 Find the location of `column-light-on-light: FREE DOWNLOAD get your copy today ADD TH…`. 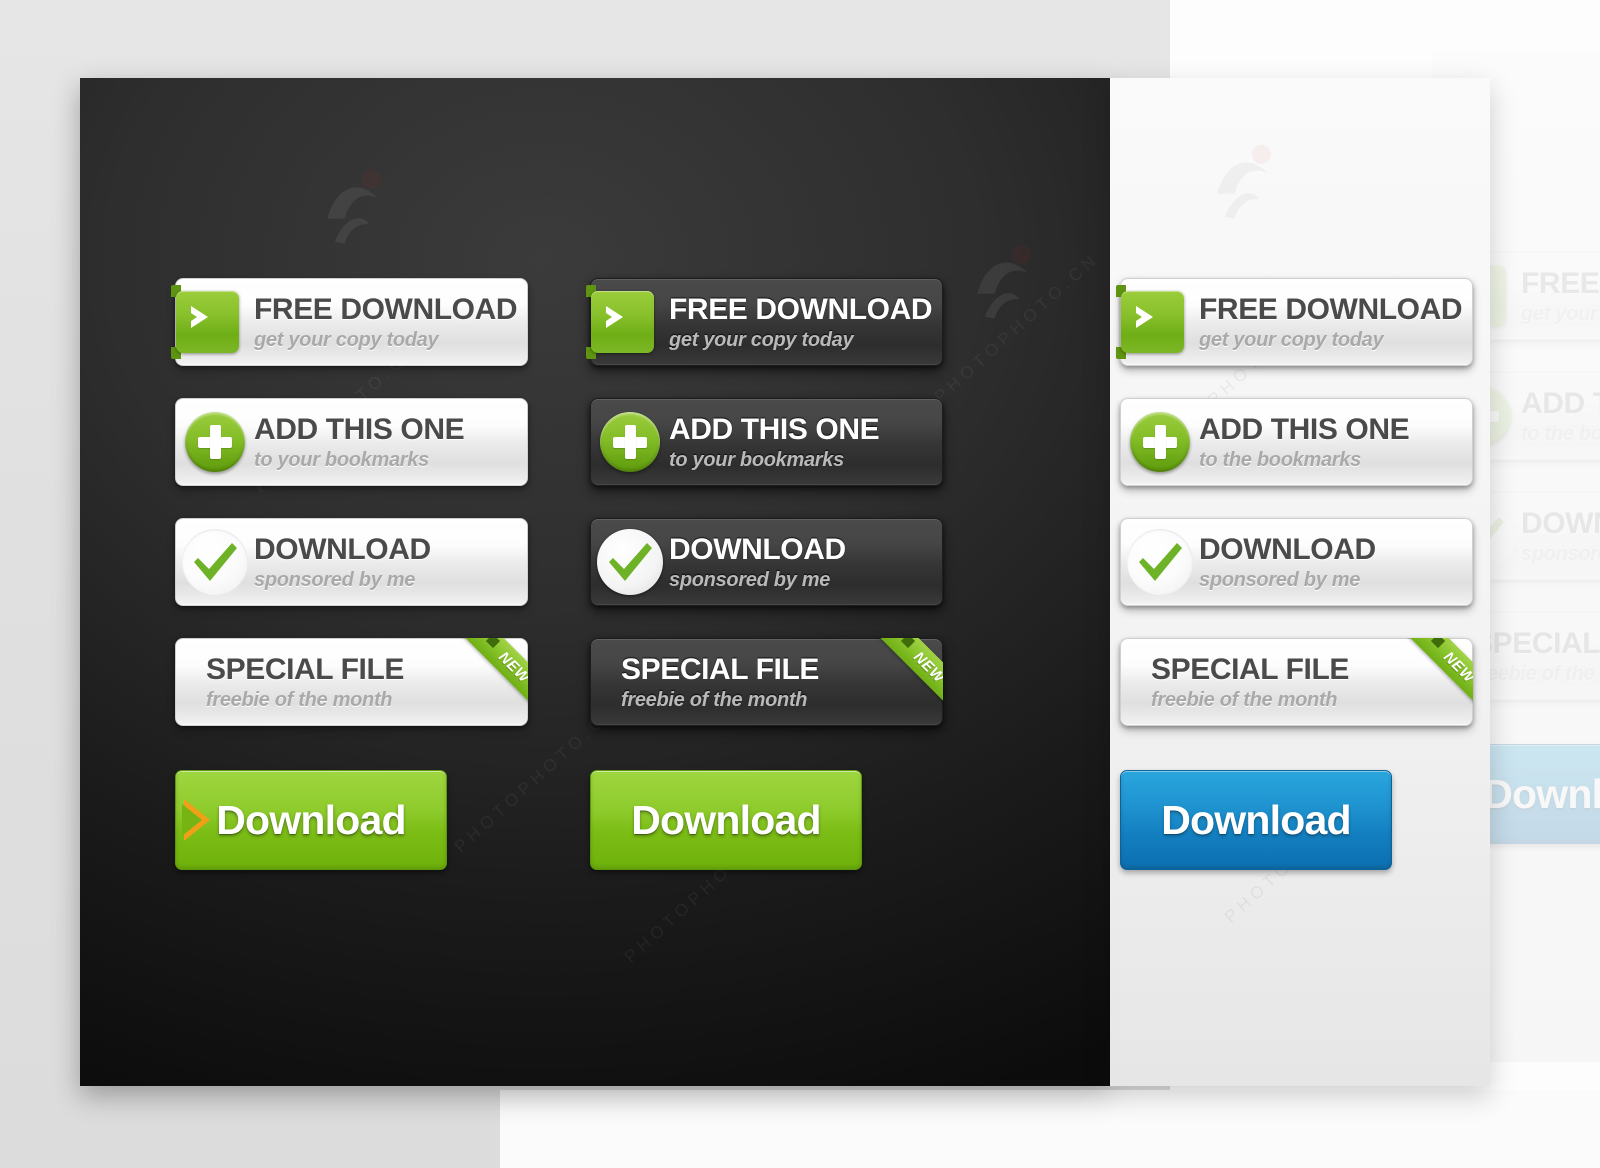

column-light-on-light: FREE DOWNLOAD get your copy today ADD TH… is located at coordinates (1294, 590).